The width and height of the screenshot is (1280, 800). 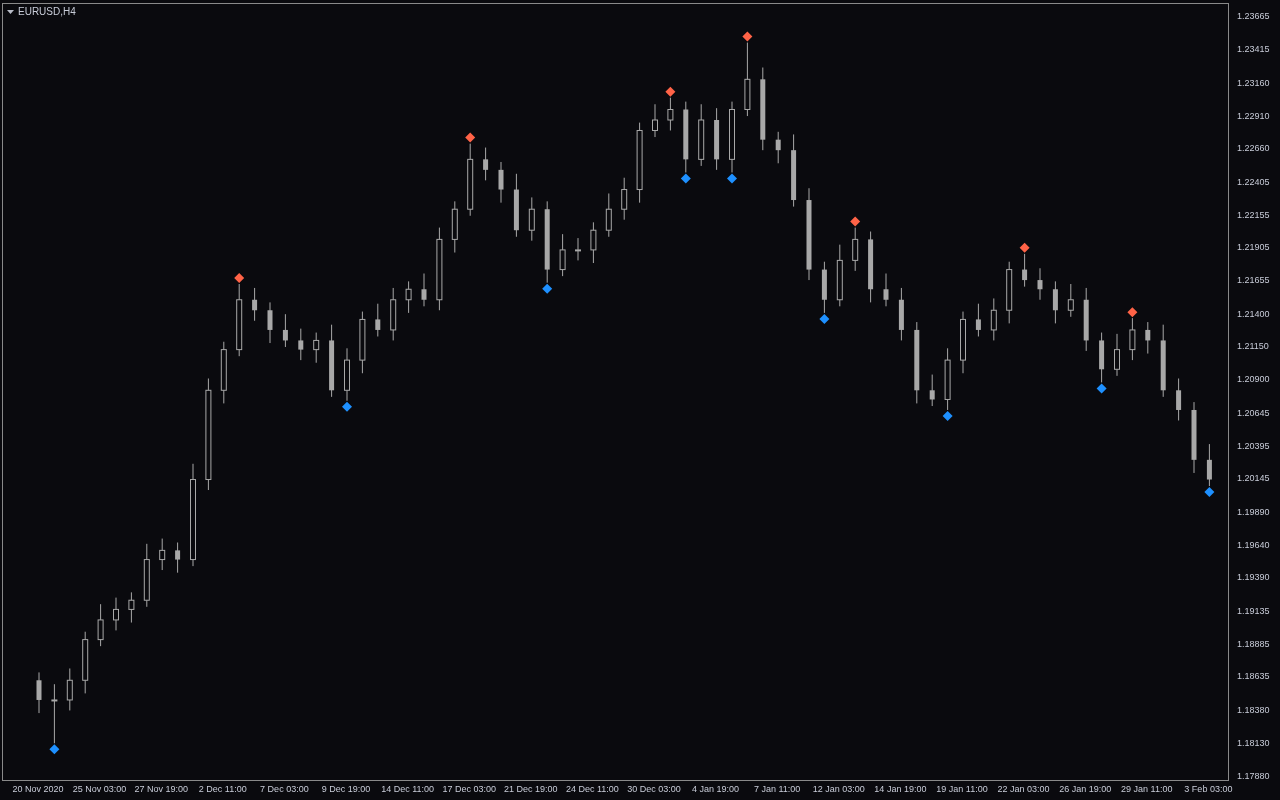 What do you see at coordinates (1253, 446) in the screenshot?
I see `price-axis-label: 1.20395` at bounding box center [1253, 446].